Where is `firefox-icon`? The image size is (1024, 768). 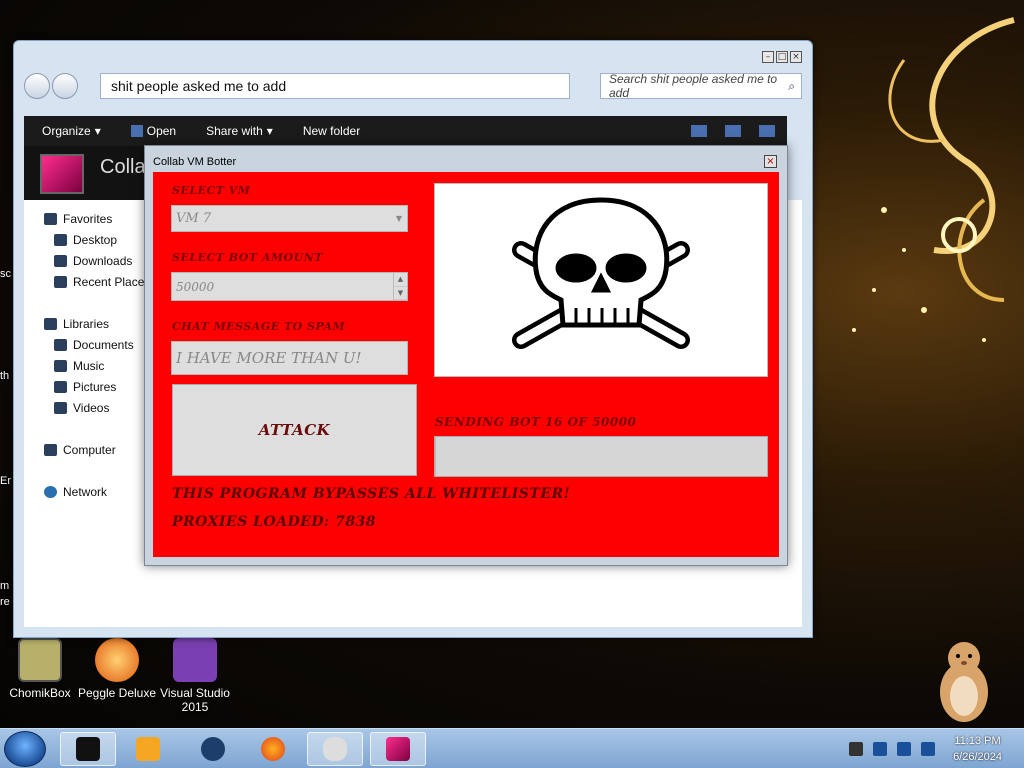
firefox-icon is located at coordinates (273, 749).